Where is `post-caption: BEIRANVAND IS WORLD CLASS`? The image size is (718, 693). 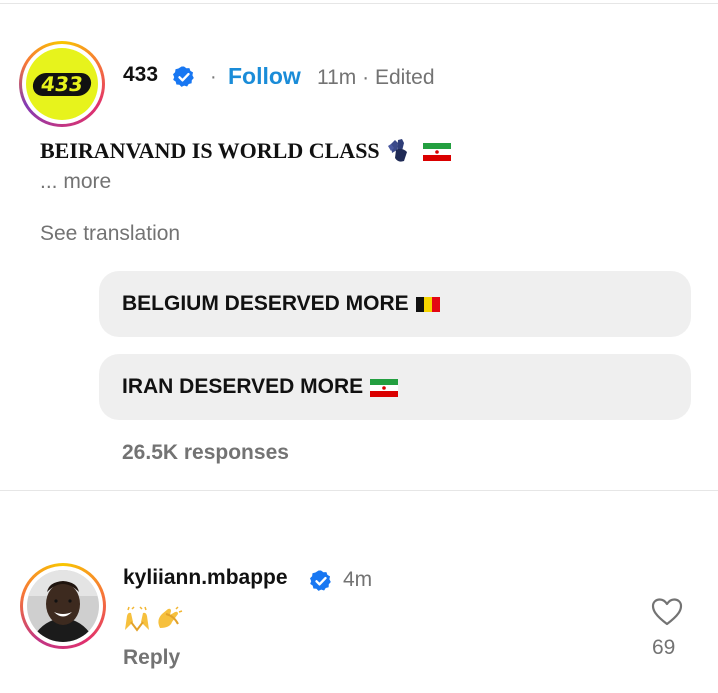 post-caption: BEIRANVAND IS WORLD CLASS is located at coordinates (246, 151).